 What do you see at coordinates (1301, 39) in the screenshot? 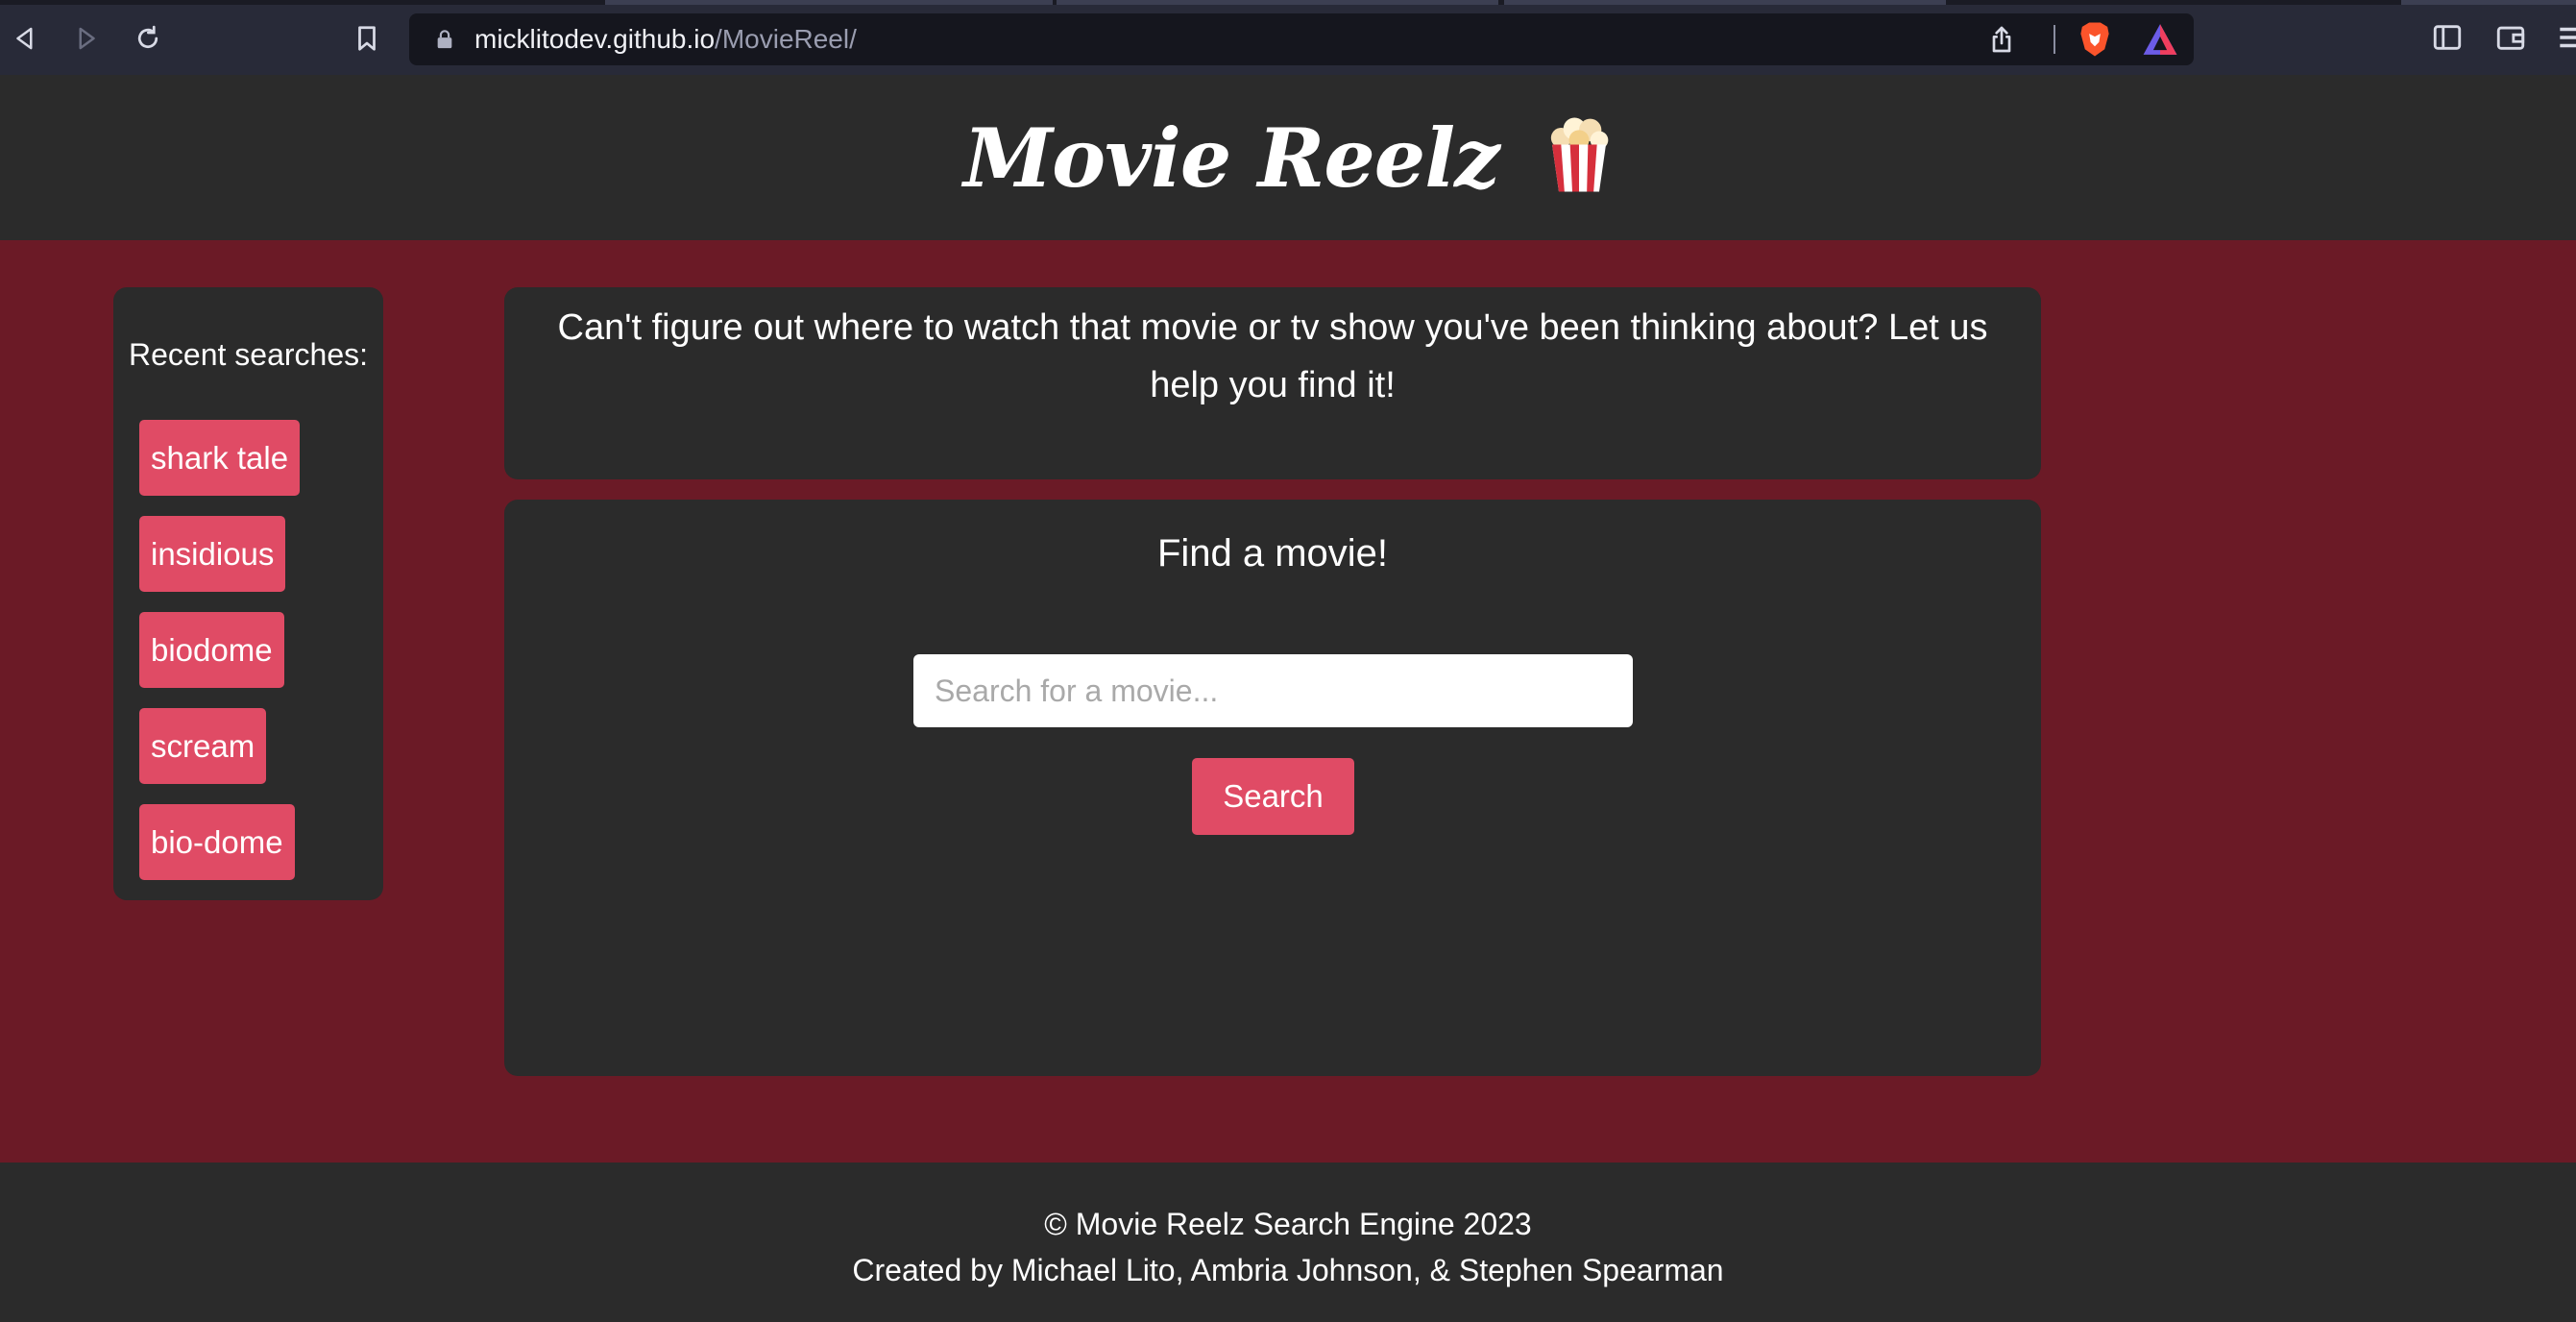
I see `address-bar: micklitodev.github.io/MovieReel/` at bounding box center [1301, 39].